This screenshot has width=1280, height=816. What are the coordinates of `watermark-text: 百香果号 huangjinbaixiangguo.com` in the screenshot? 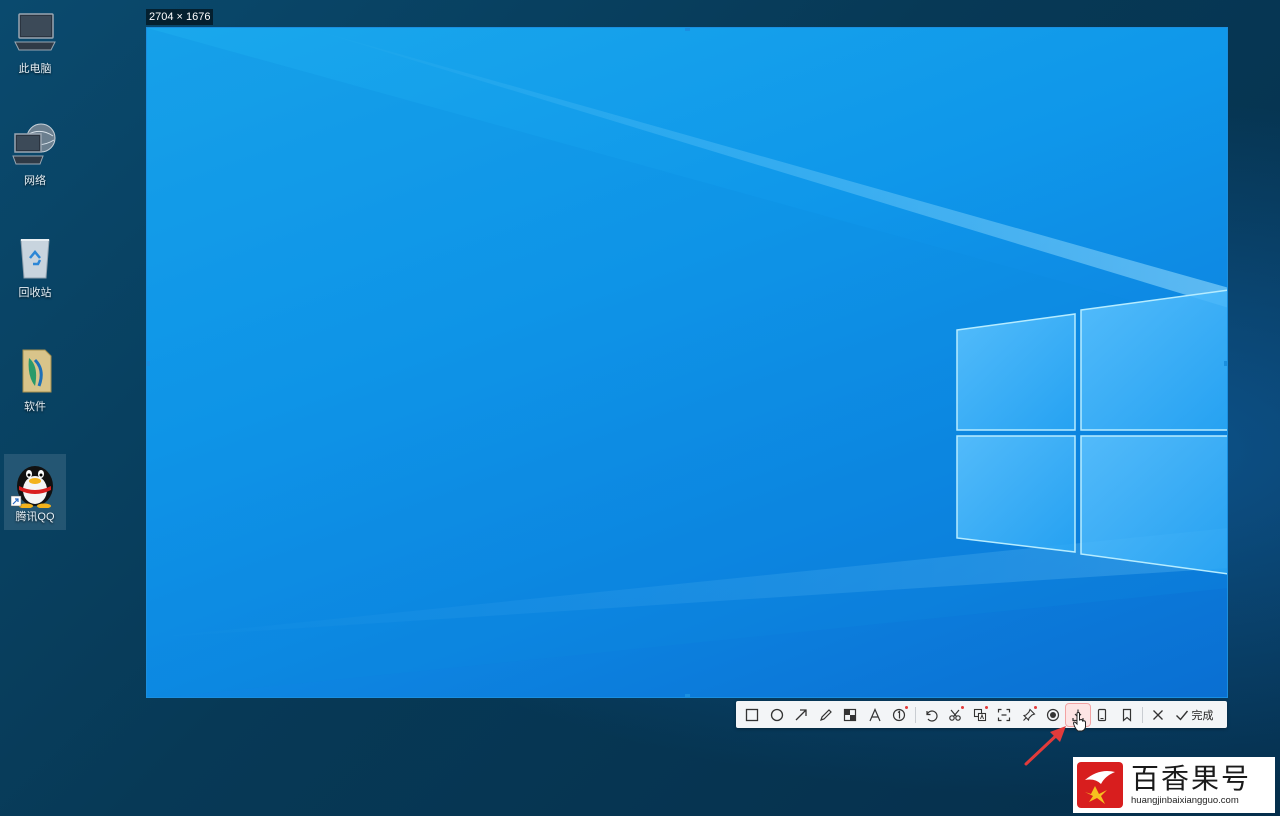 It's located at (1191, 785).